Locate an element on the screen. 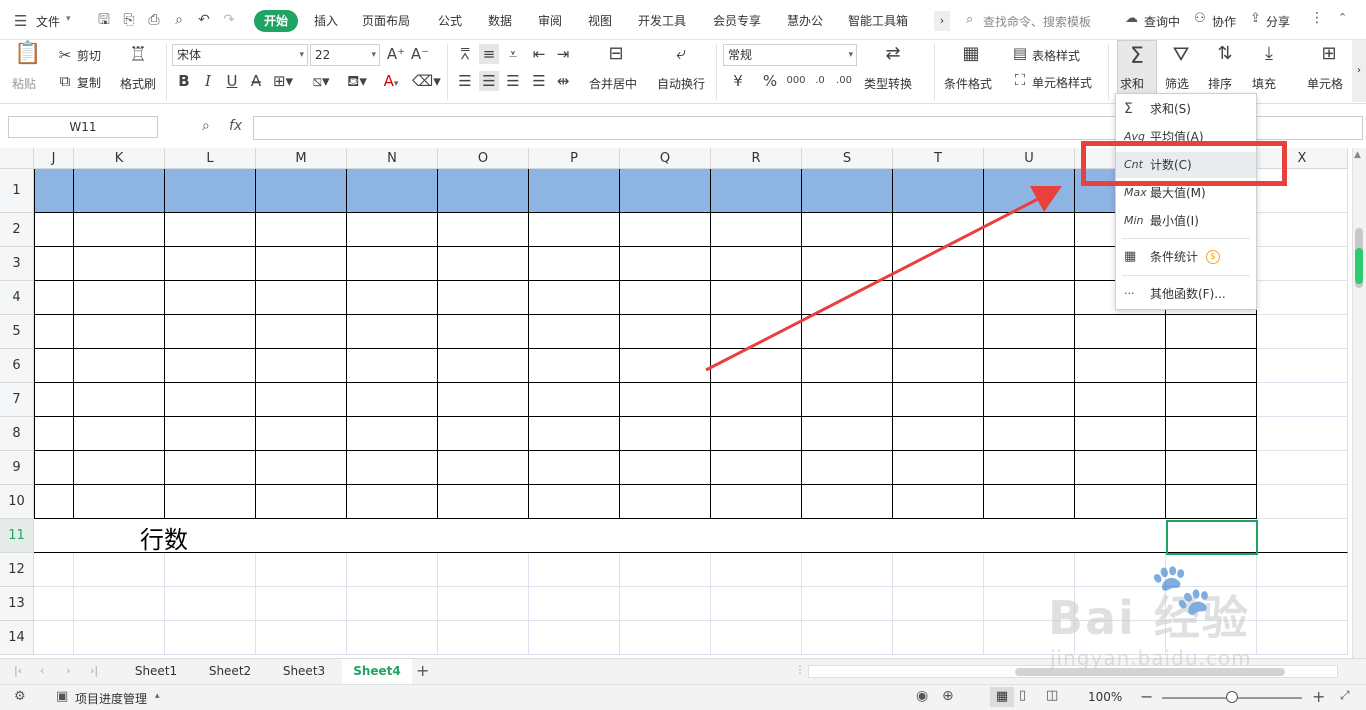 This screenshot has width=1366, height=710. annotation-highlight-box is located at coordinates (1184, 163).